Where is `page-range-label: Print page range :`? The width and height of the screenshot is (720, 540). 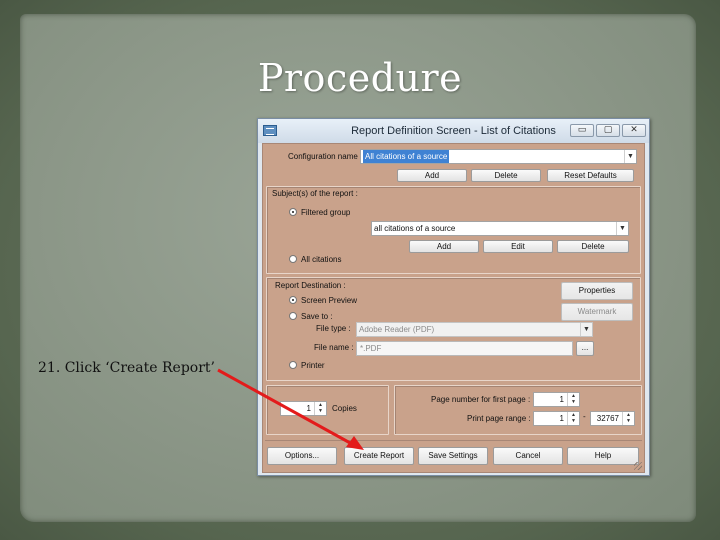 page-range-label: Print page range : is located at coordinates (499, 418).